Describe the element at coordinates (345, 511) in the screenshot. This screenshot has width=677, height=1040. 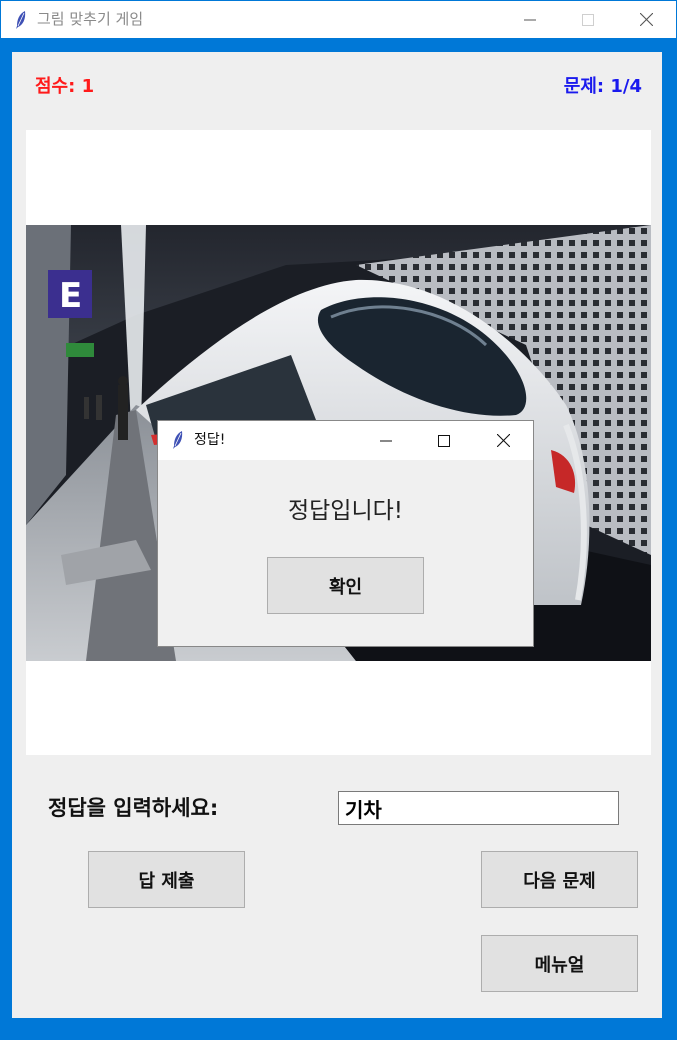
I see `dialog-message: 정답입니다!` at that location.